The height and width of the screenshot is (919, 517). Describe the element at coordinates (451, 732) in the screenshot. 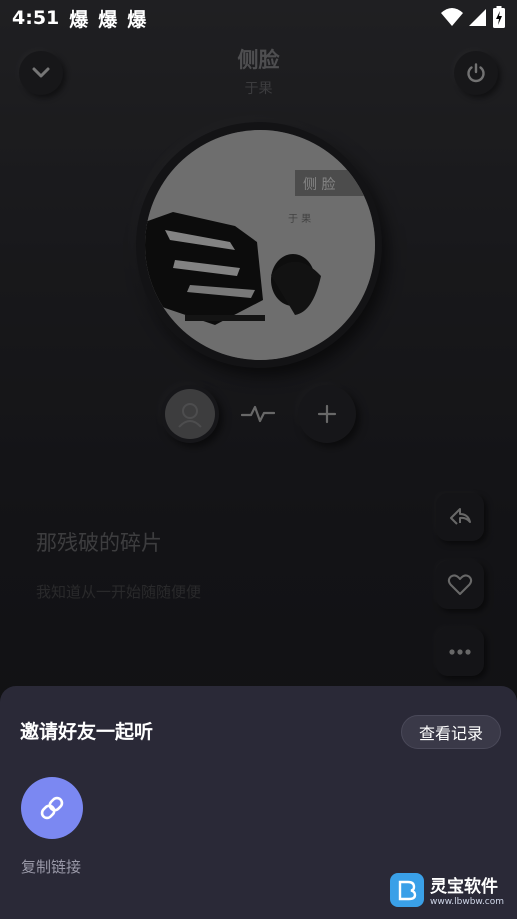

I see `view-history-button: 查看记录` at that location.